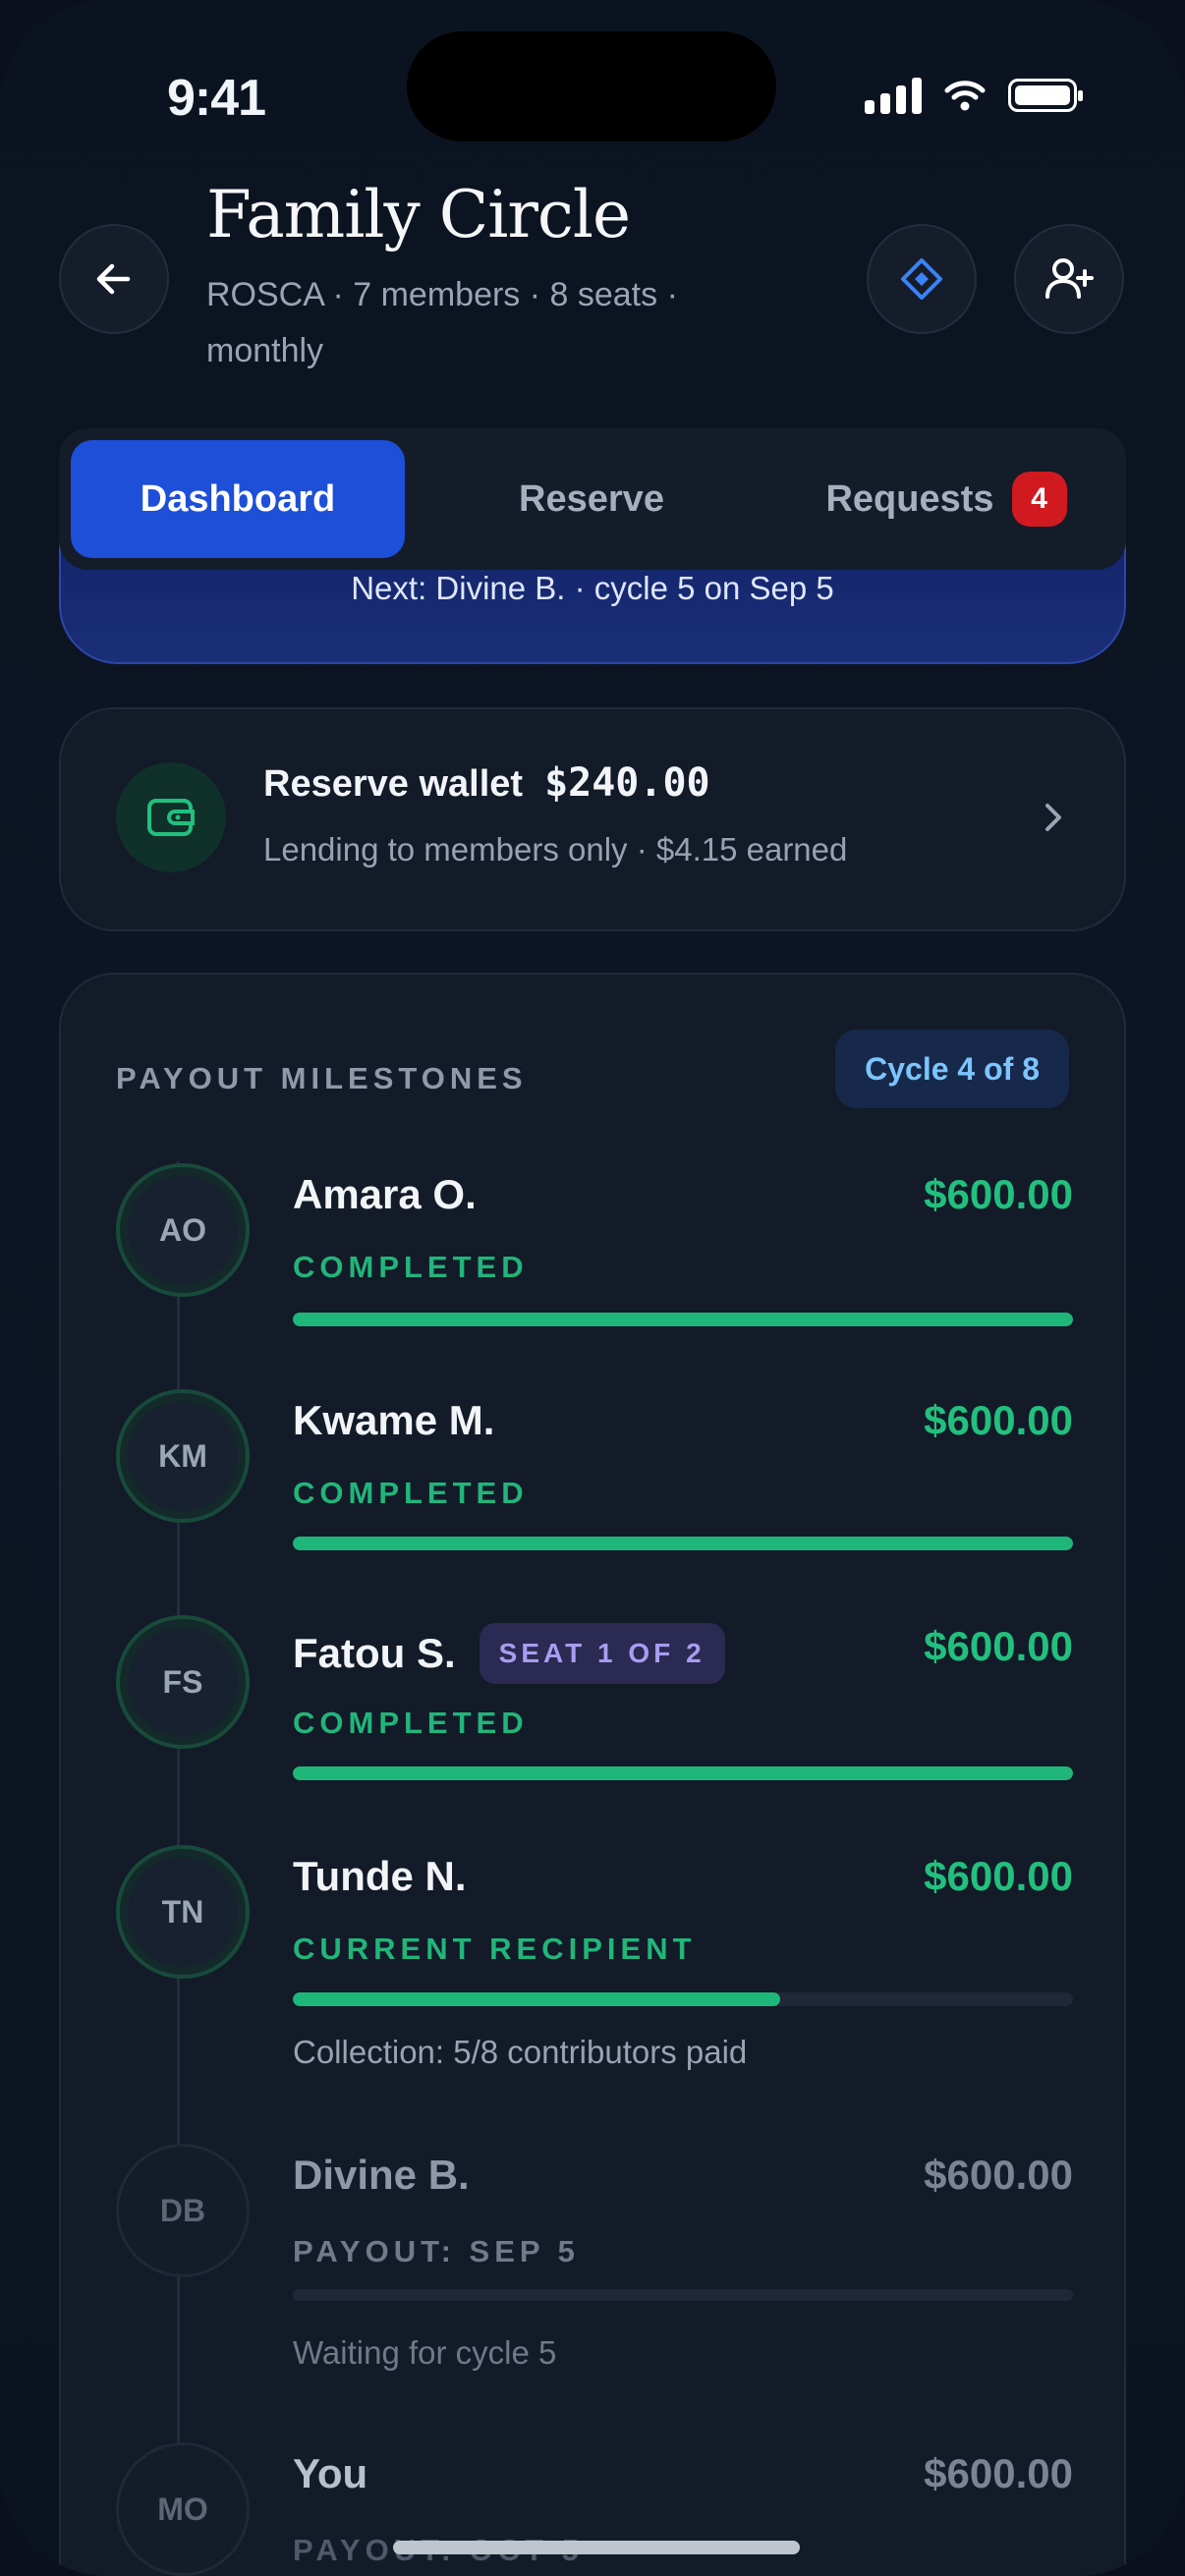 The width and height of the screenshot is (1185, 2576). Describe the element at coordinates (171, 817) in the screenshot. I see `wallet-icon` at that location.